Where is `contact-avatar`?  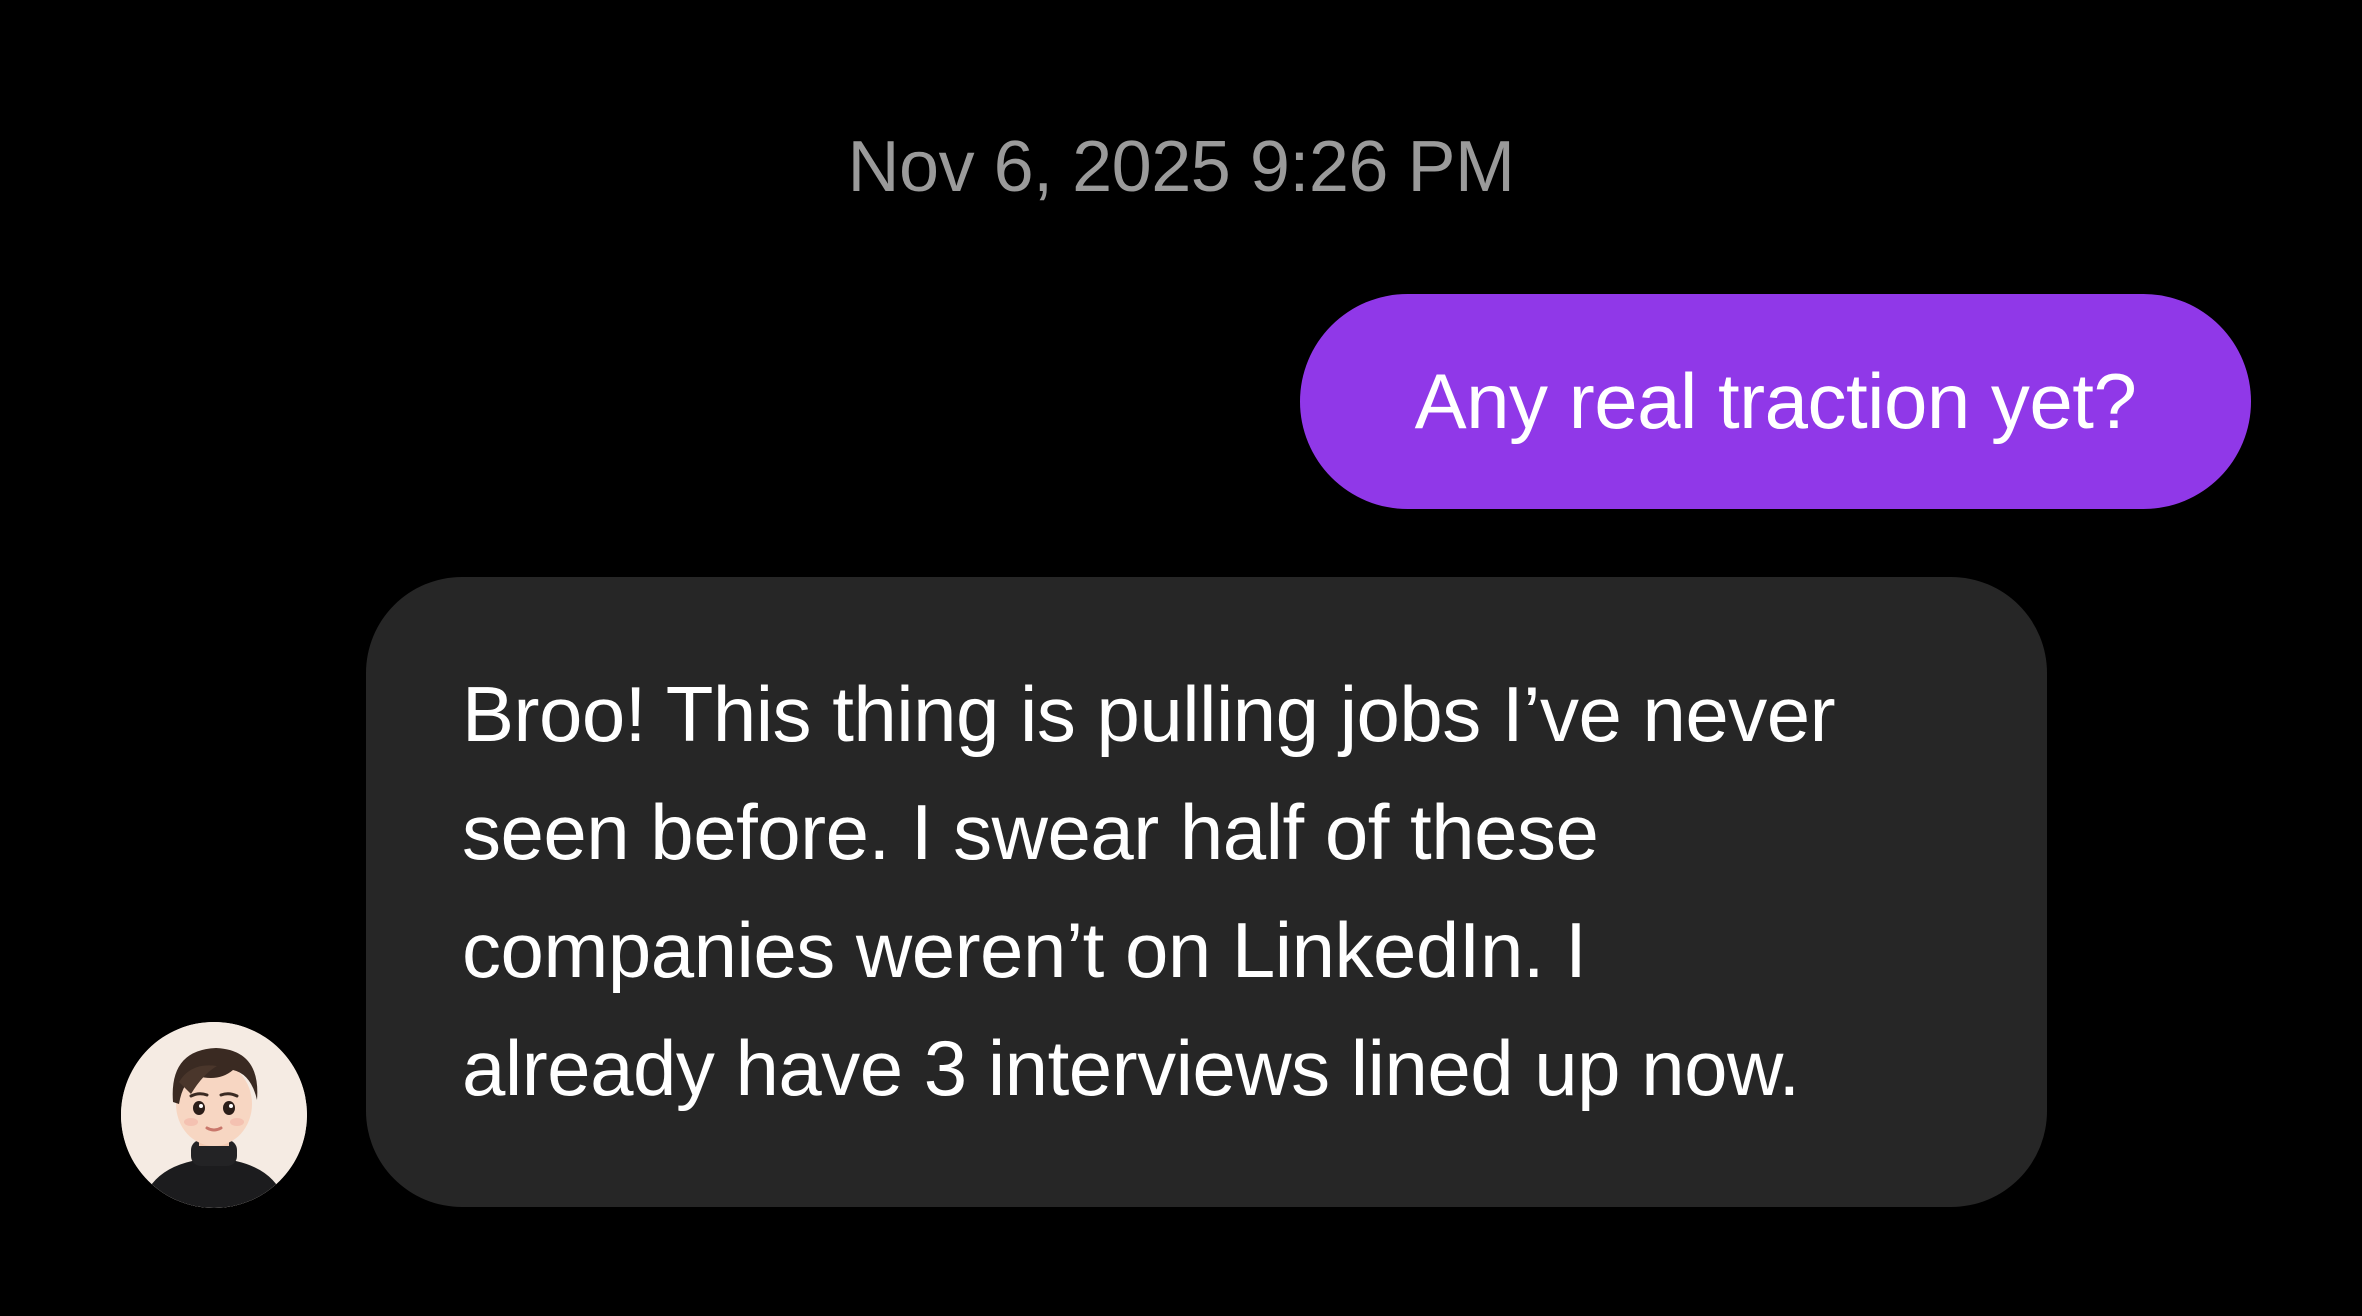 contact-avatar is located at coordinates (214, 1115).